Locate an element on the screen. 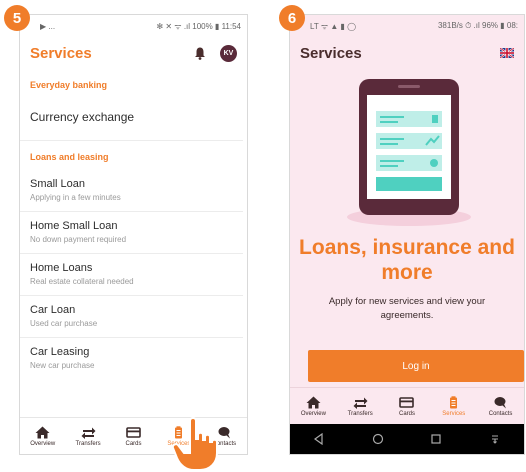 The image size is (526, 472). section-header-loans-leasing: Loans and leasing is located at coordinates (69, 157).